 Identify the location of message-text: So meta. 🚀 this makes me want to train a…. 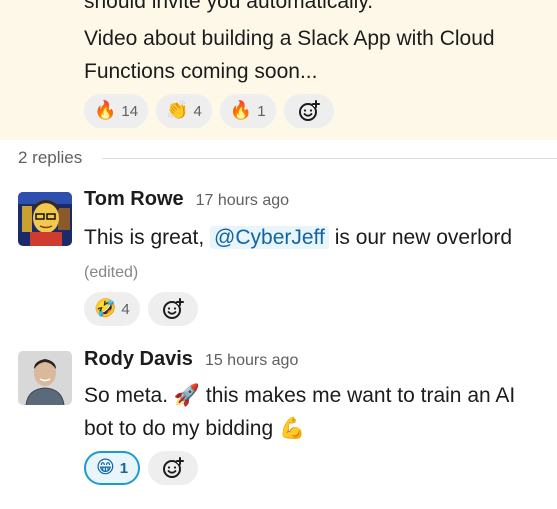
(314, 412).